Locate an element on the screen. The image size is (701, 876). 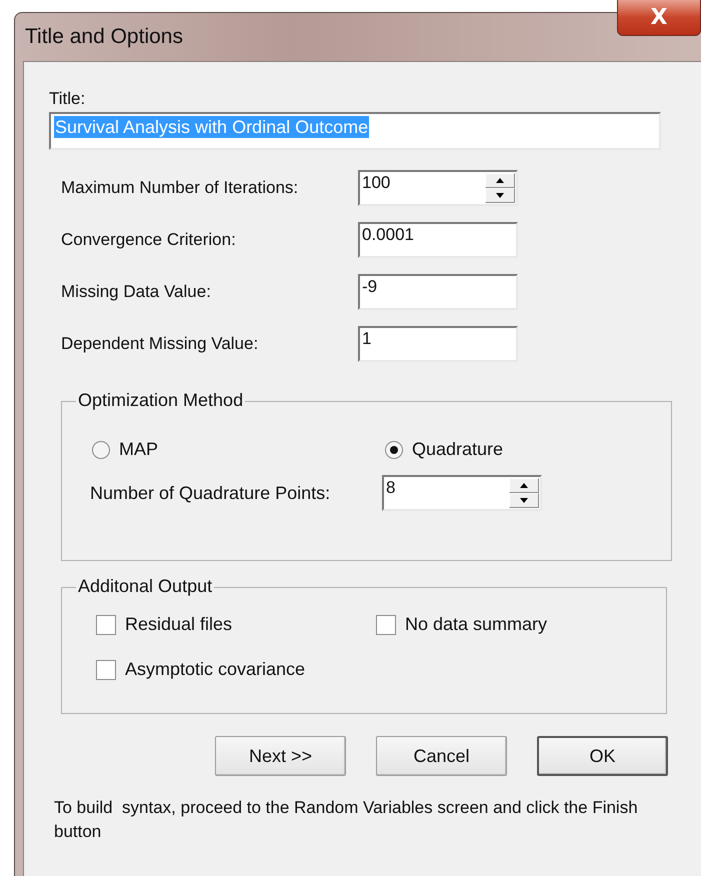
input-field: 0.0001 is located at coordinates (438, 240).